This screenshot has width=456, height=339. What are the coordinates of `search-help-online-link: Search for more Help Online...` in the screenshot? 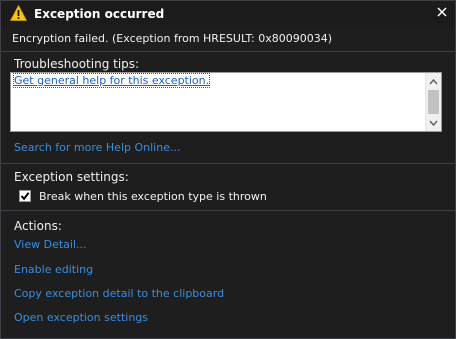 It's located at (97, 147).